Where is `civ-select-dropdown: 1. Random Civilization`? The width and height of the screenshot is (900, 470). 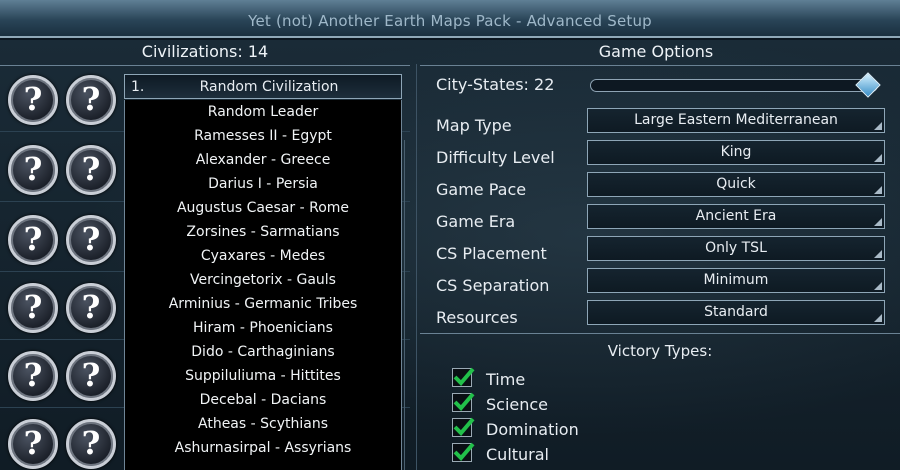 civ-select-dropdown: 1. Random Civilization is located at coordinates (263, 86).